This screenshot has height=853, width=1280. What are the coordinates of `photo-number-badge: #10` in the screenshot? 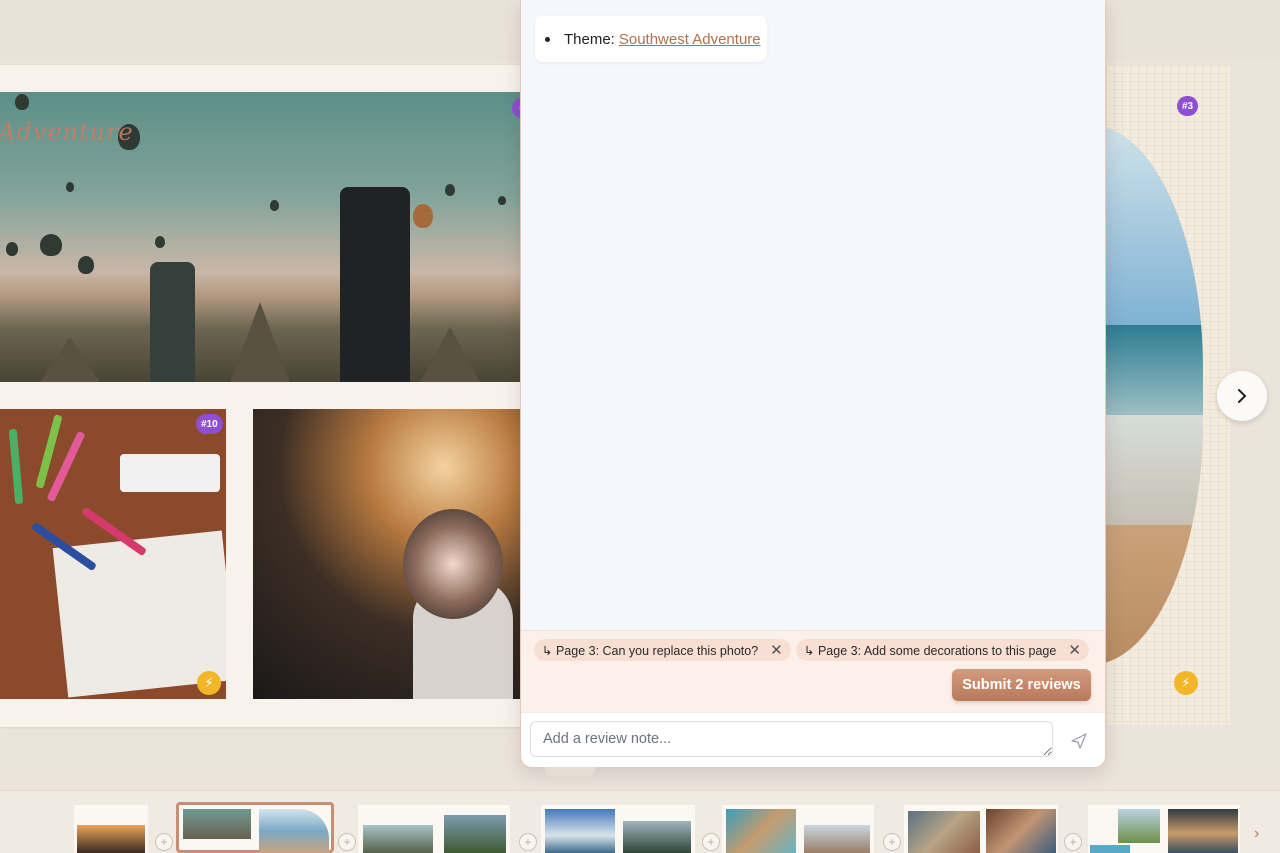 It's located at (209, 424).